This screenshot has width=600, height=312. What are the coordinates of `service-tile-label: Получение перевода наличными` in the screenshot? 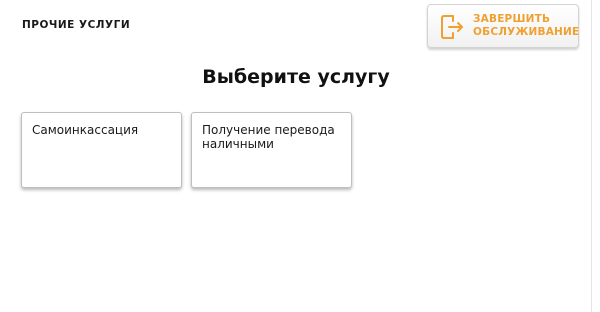 It's located at (272, 137).